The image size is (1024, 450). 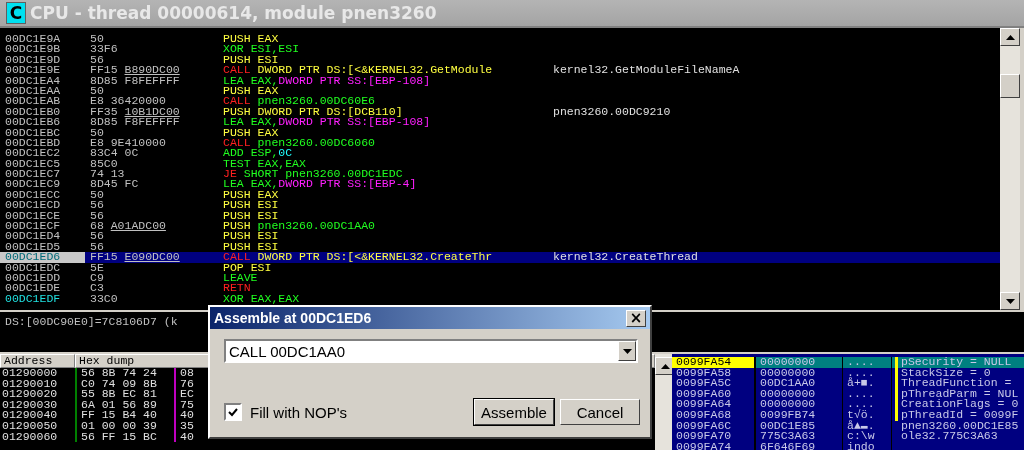 I want to click on disassembly-row: 00DC1ED5 56 PUSH ESI, so click(x=500, y=247).